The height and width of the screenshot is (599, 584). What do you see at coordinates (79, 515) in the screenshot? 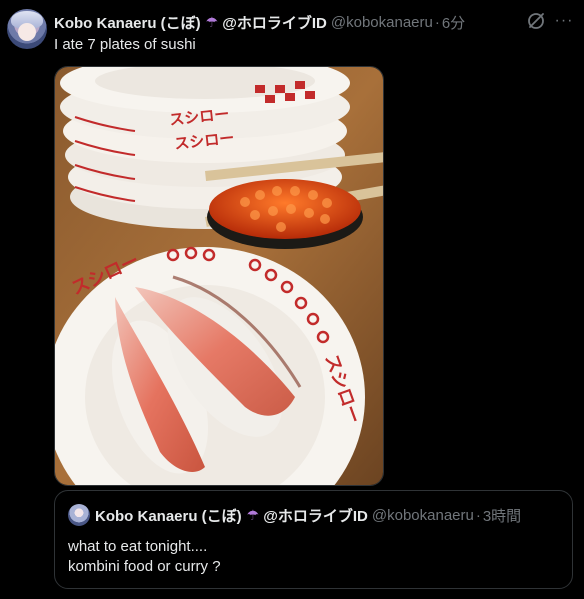
I see `quote-avatar` at bounding box center [79, 515].